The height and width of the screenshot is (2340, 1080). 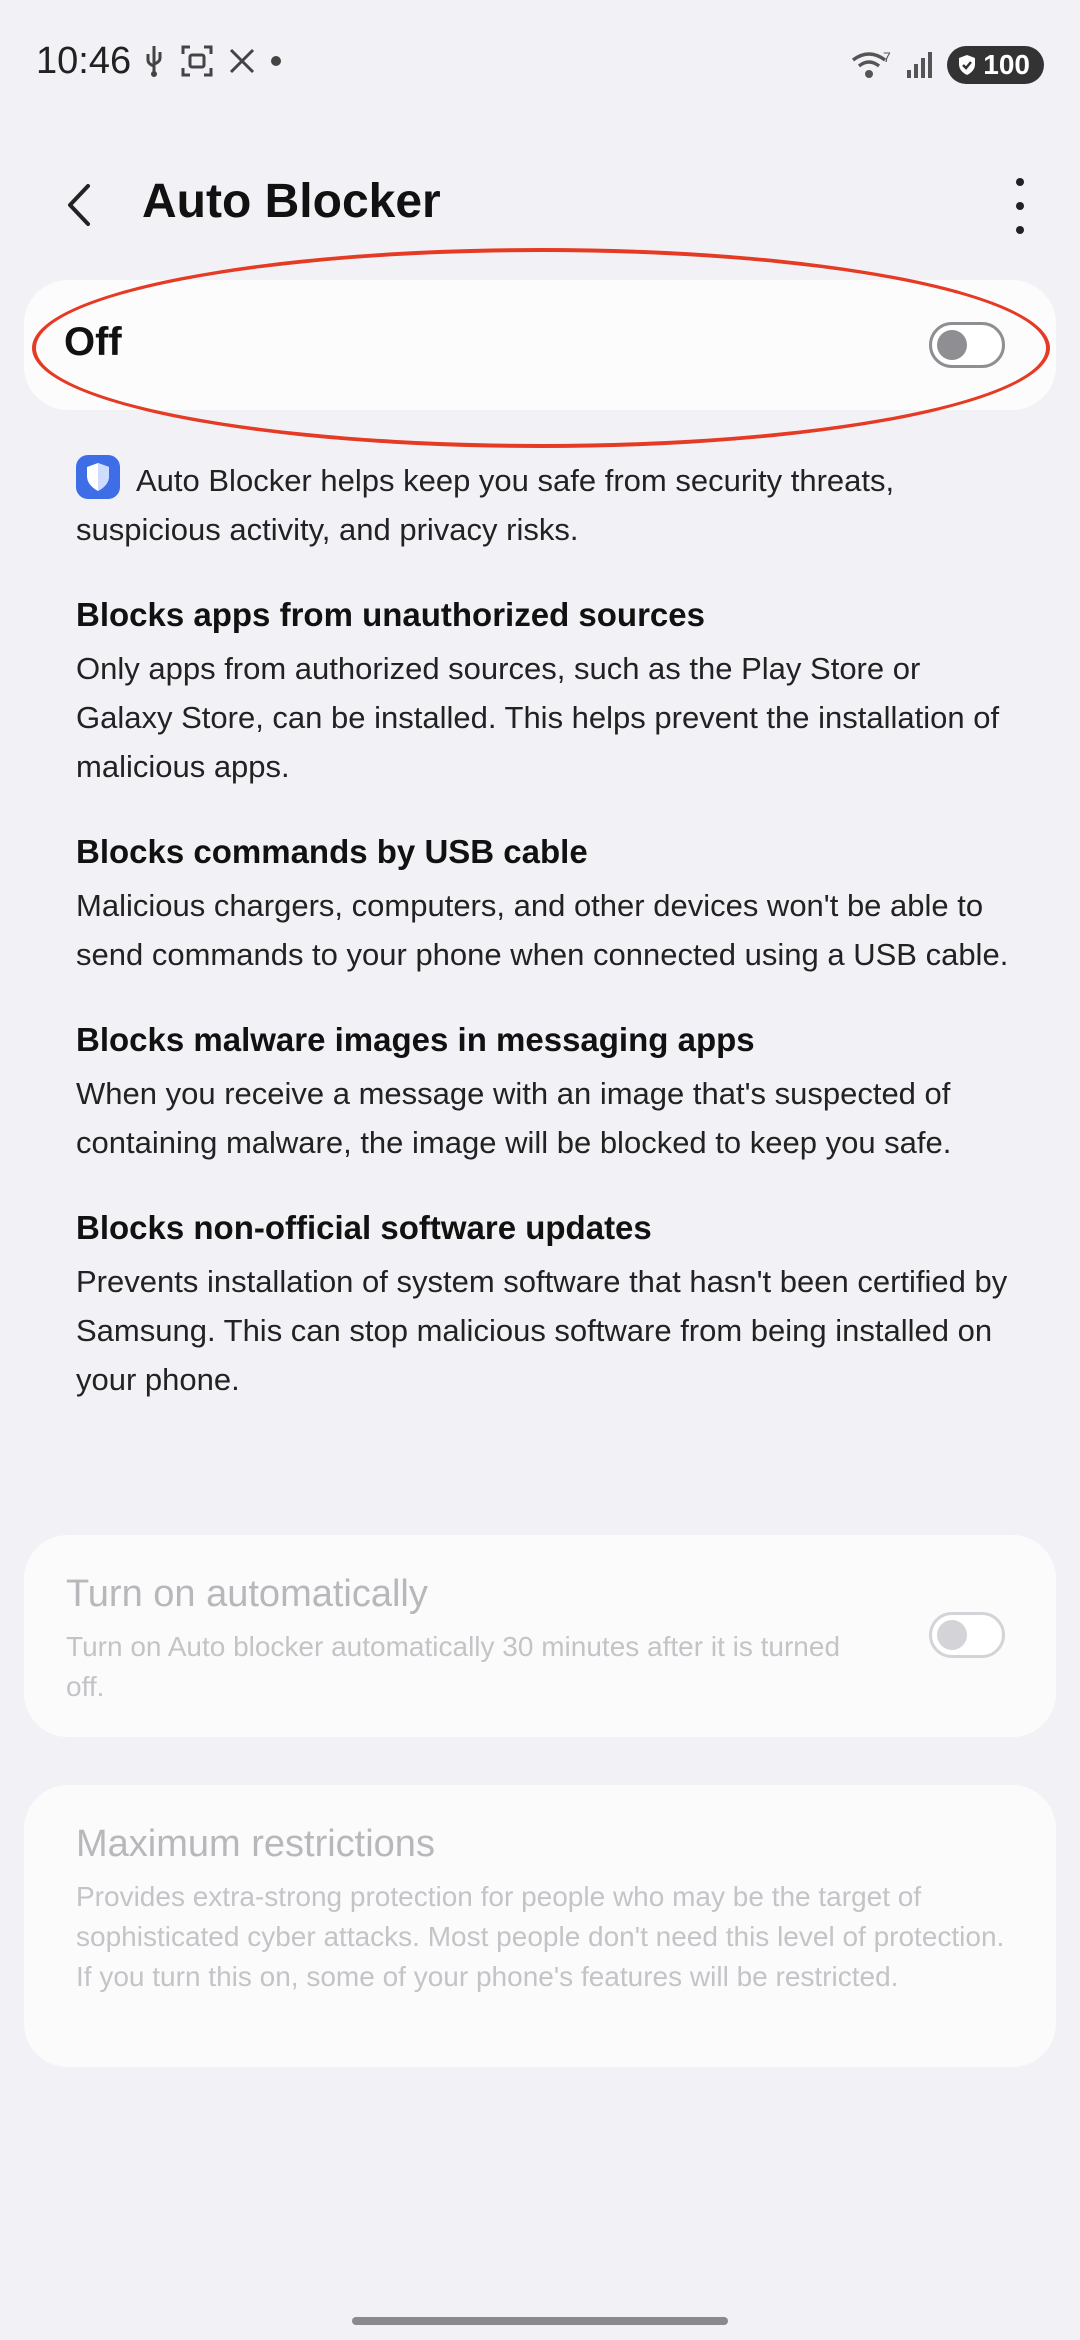 I want to click on master-switch-card: Off, so click(x=540, y=345).